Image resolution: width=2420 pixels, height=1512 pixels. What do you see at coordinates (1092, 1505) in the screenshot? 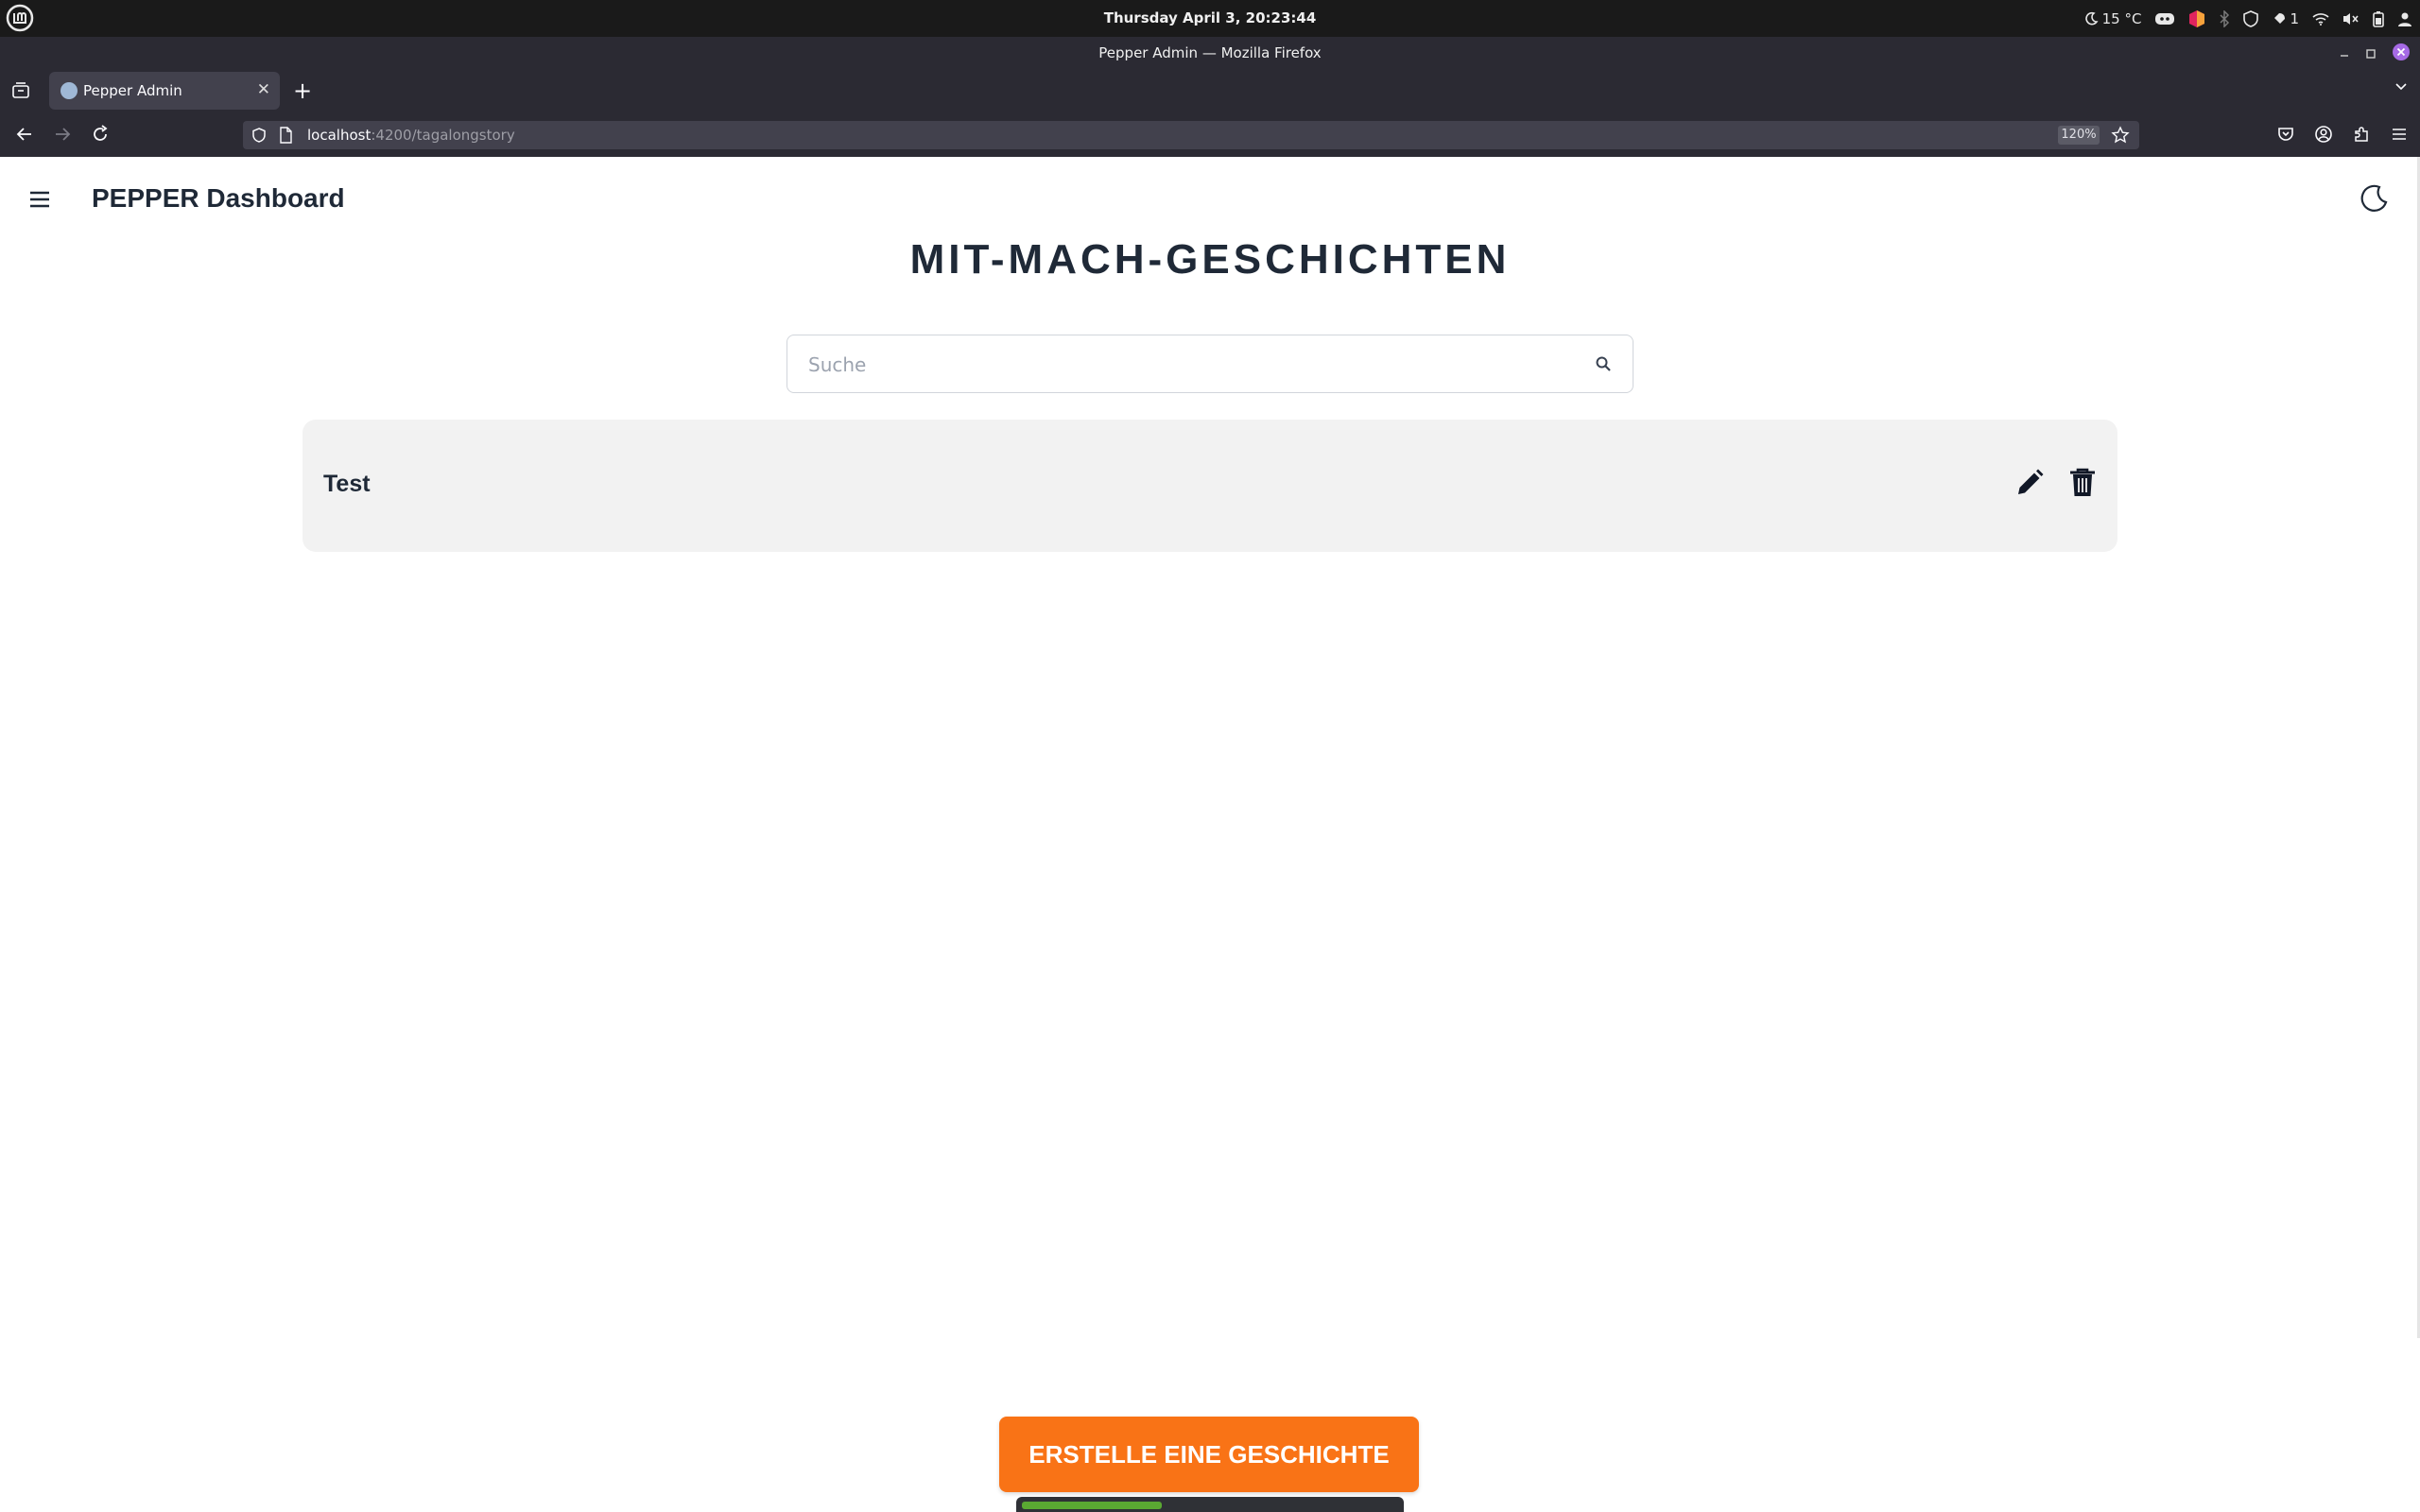
I see `toast-progress-bar` at bounding box center [1092, 1505].